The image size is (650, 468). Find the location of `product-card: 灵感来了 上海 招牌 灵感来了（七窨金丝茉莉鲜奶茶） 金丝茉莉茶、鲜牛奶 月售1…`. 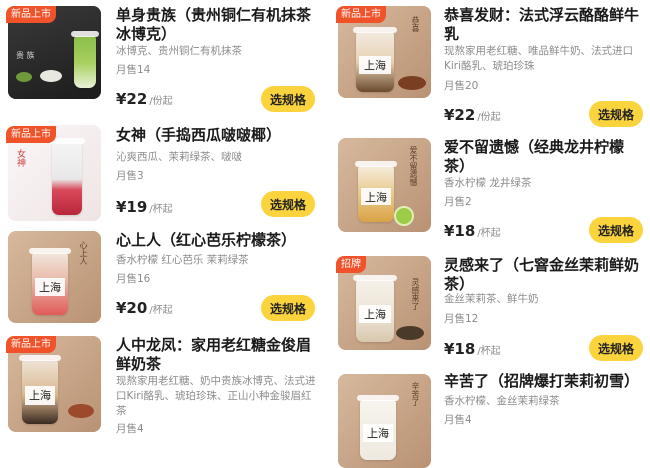

product-card: 灵感来了 上海 招牌 灵感来了（七窨金丝茉莉鲜奶茶） 金丝茉莉茶、鲜牛奶 月售1… is located at coordinates (490, 307).